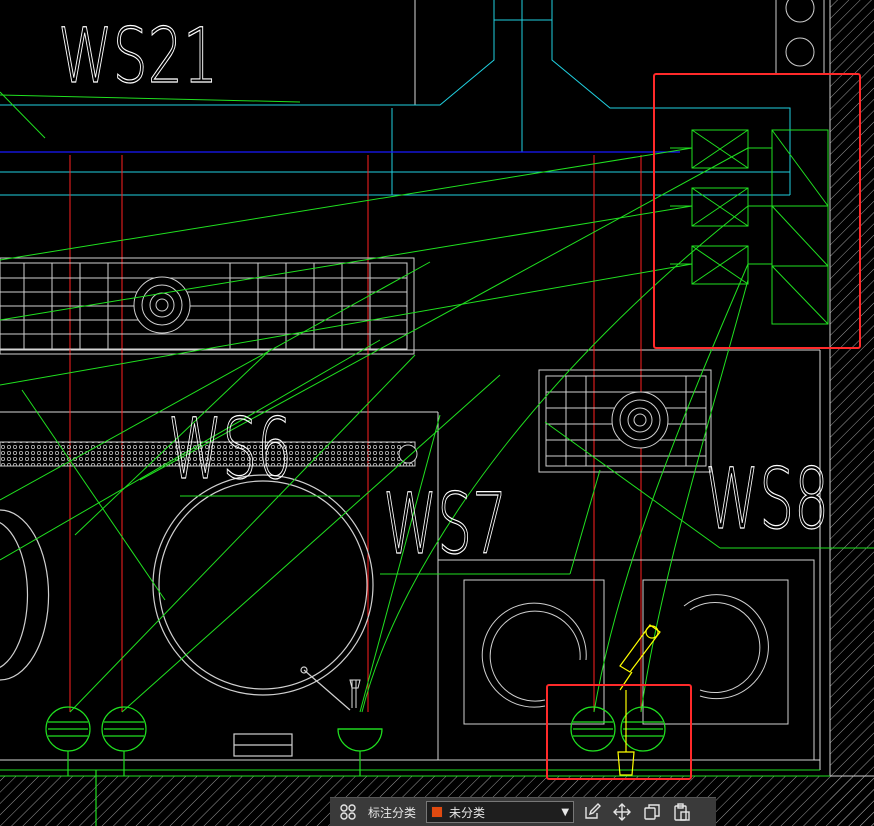 The height and width of the screenshot is (826, 874). I want to click on label-ws7: WS7, so click(445, 524).